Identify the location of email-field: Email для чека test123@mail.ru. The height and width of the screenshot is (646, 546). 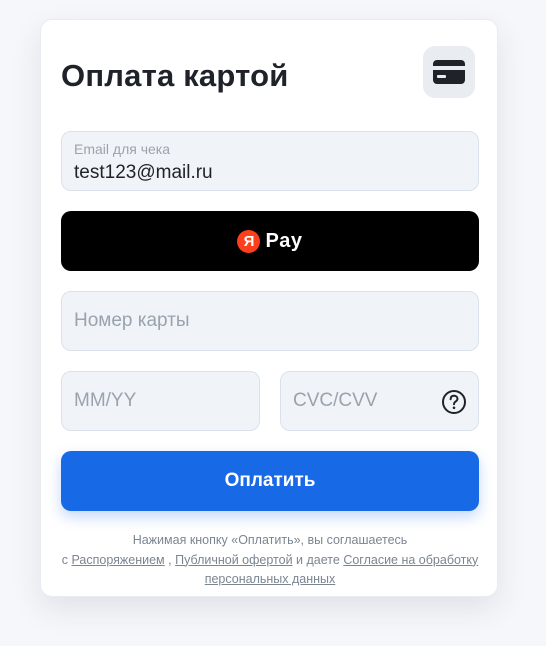
(270, 161).